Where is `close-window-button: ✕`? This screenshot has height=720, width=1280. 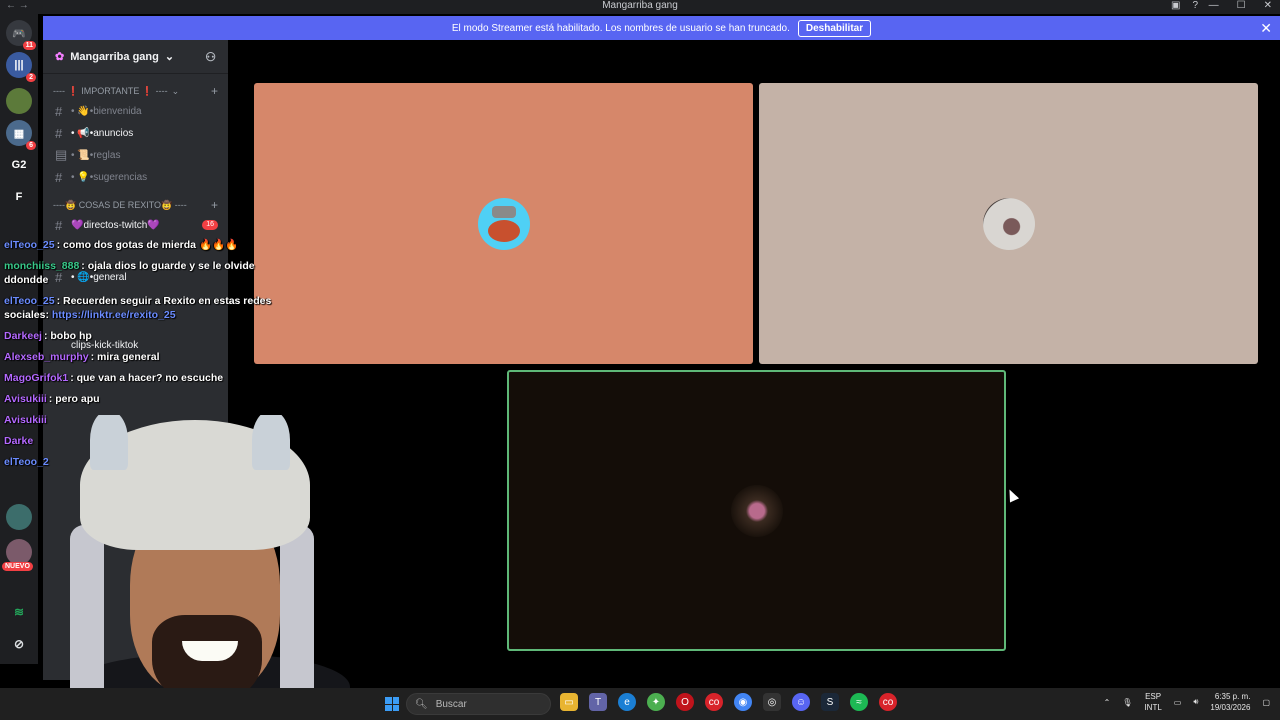 close-window-button: ✕ is located at coordinates (1268, 5).